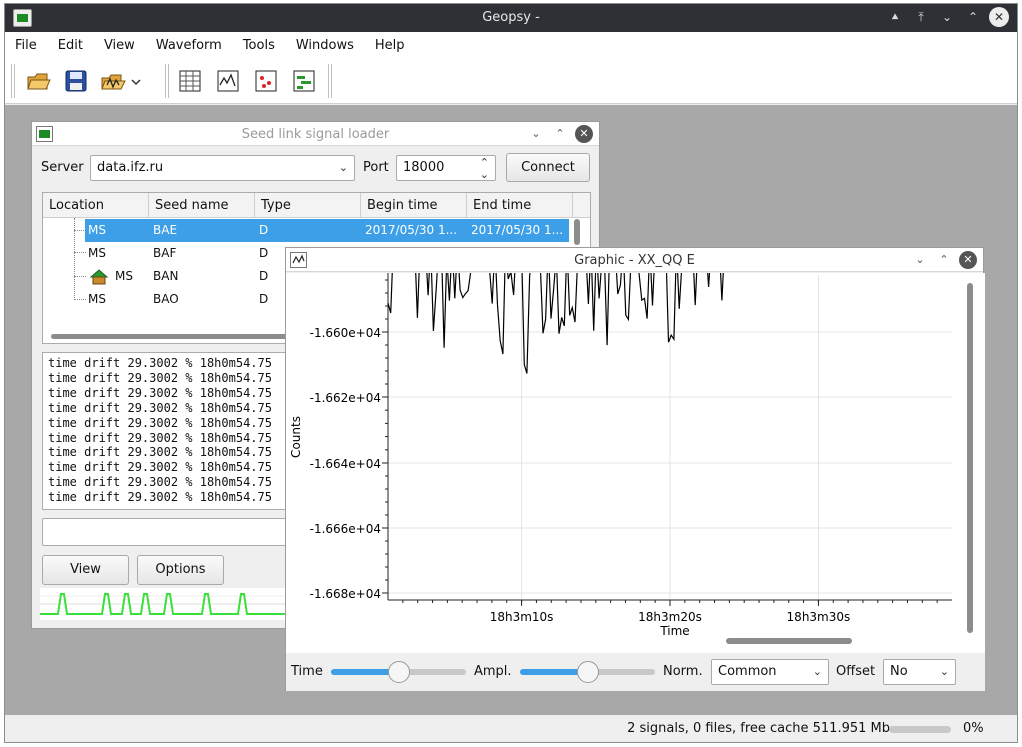 This screenshot has width=1022, height=747. Describe the element at coordinates (85, 570) in the screenshot. I see `view-button: View` at that location.